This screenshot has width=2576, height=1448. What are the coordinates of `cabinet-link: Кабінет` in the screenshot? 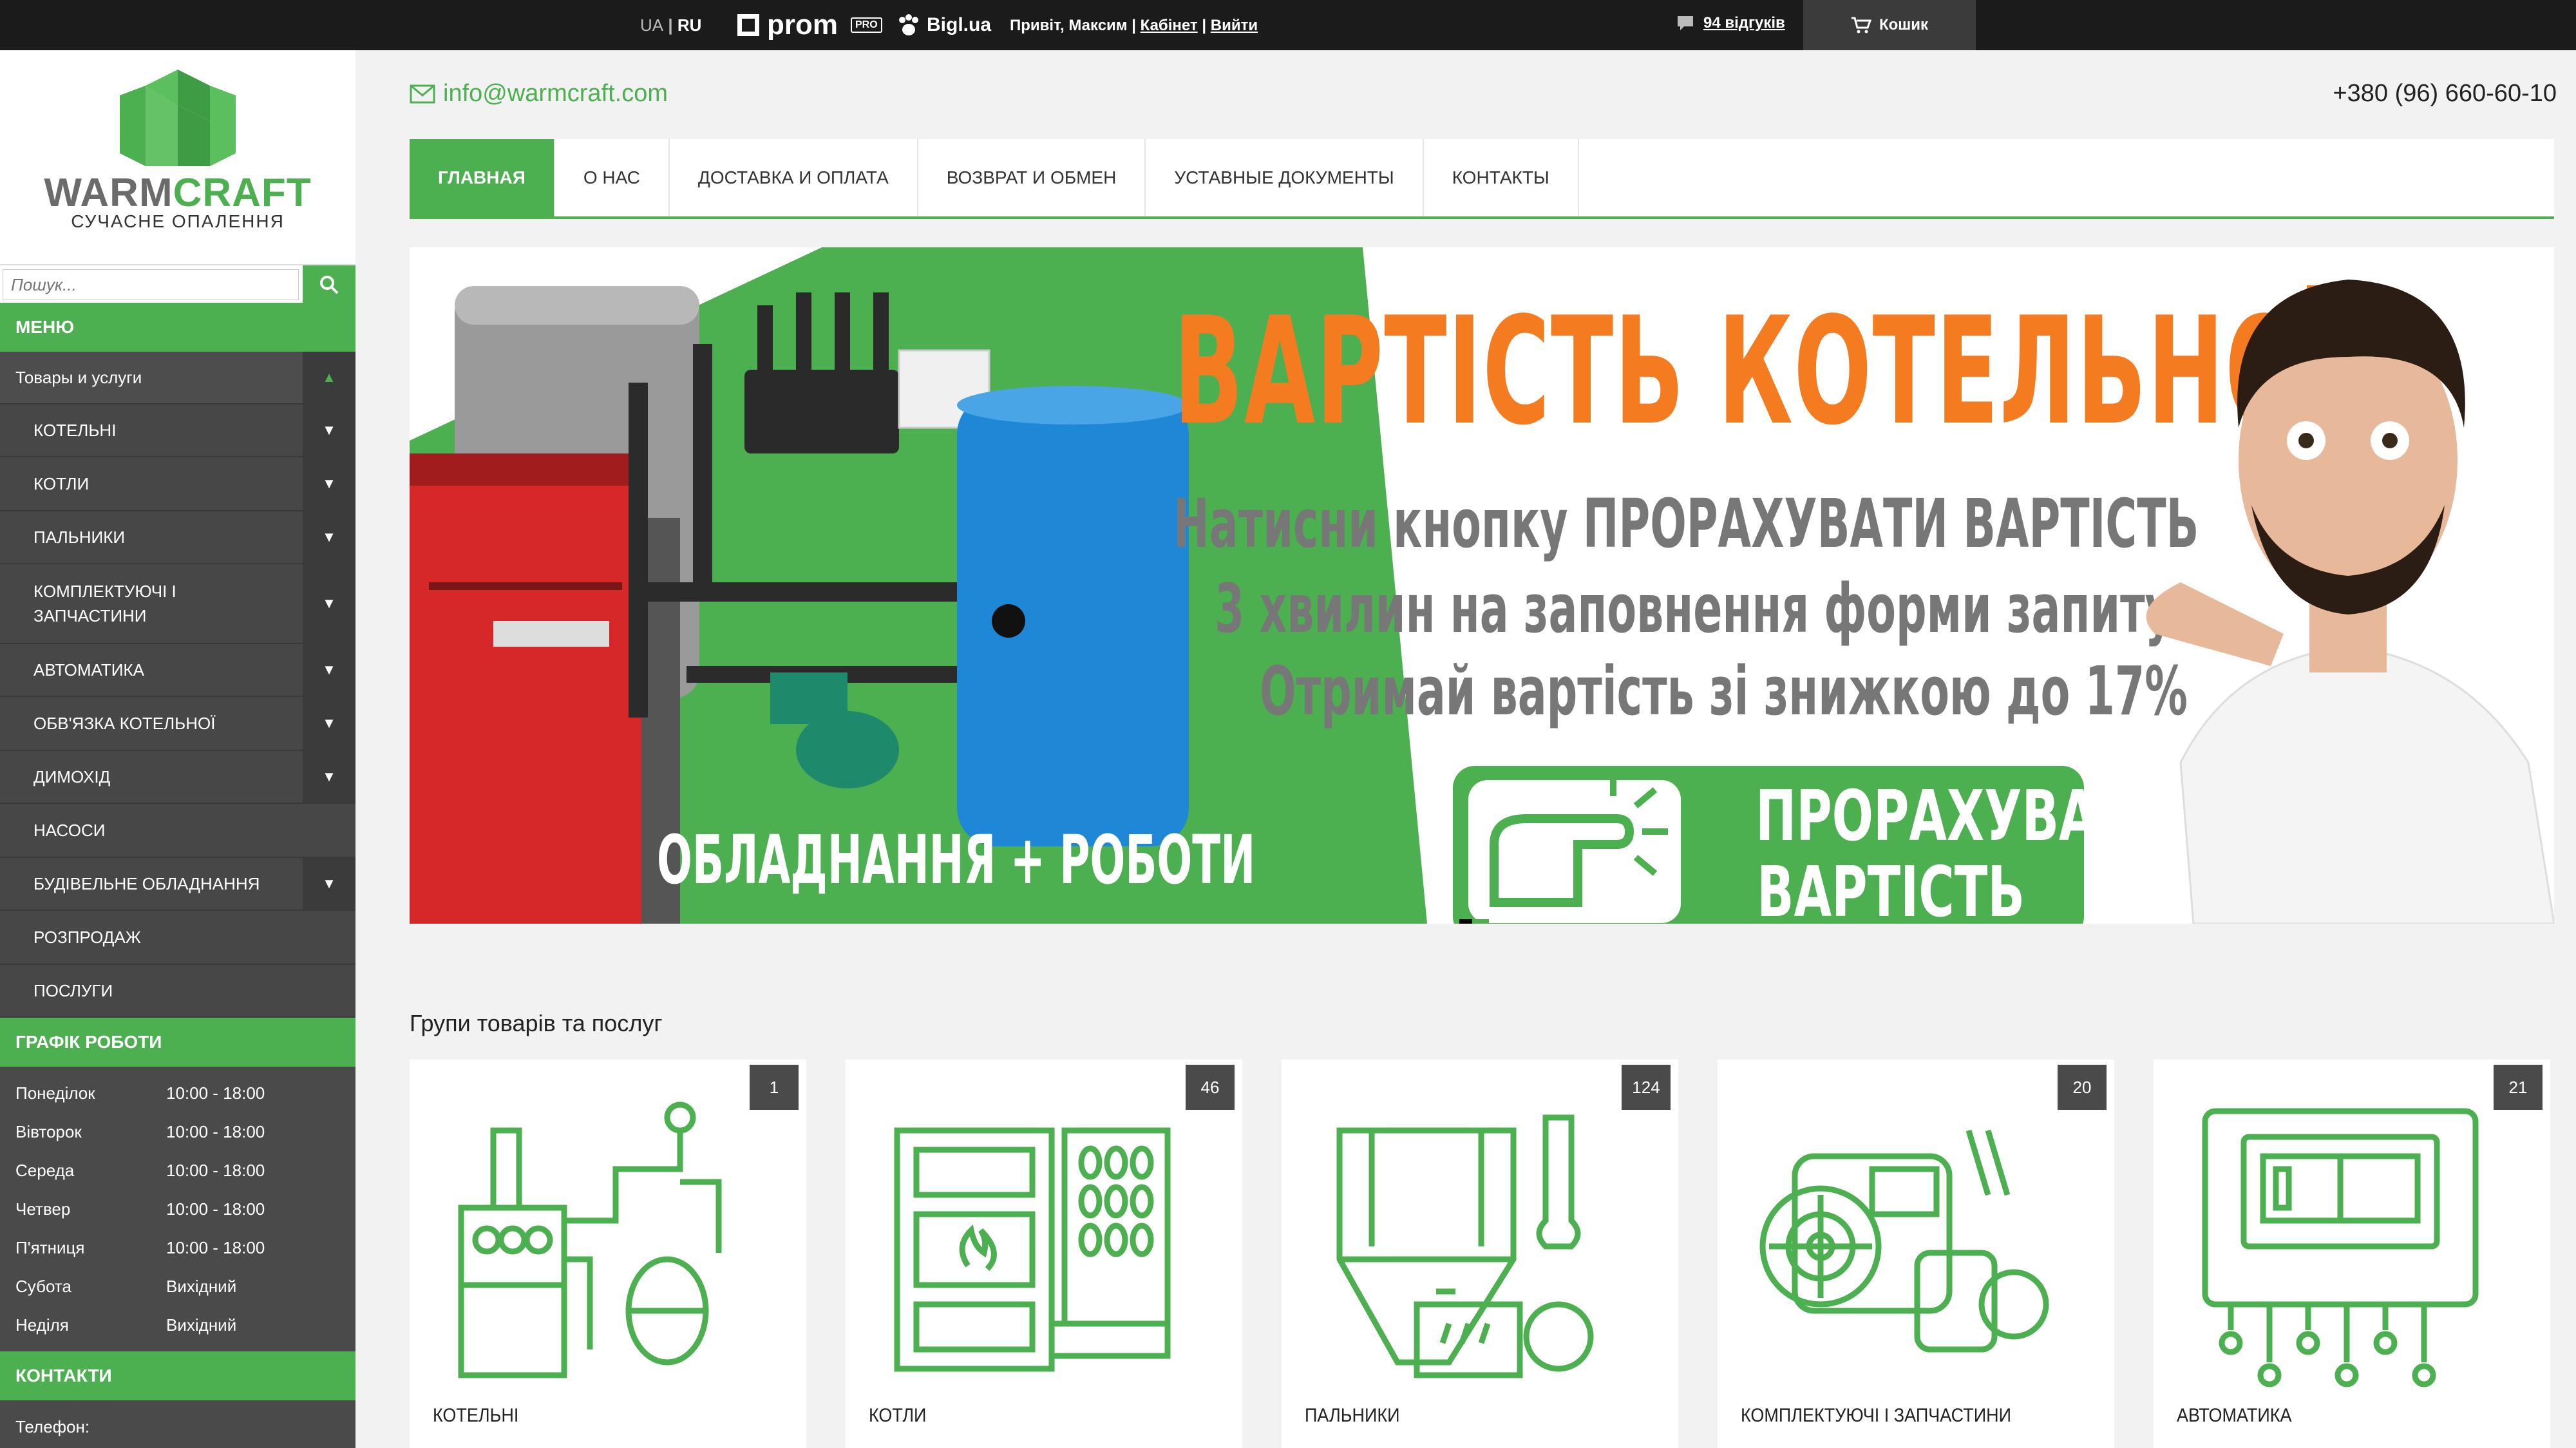 It's located at (1169, 25).